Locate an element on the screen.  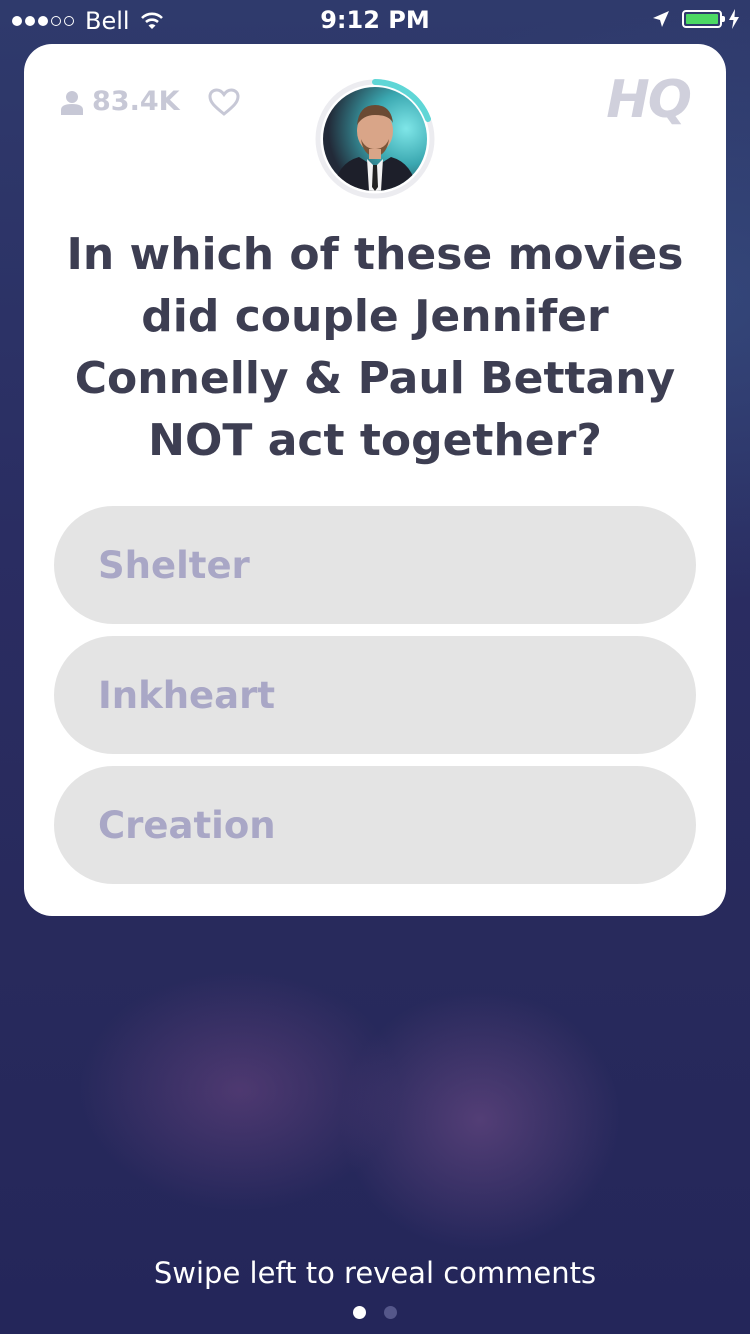
viewer-count-text: 83.4K is located at coordinates (136, 101).